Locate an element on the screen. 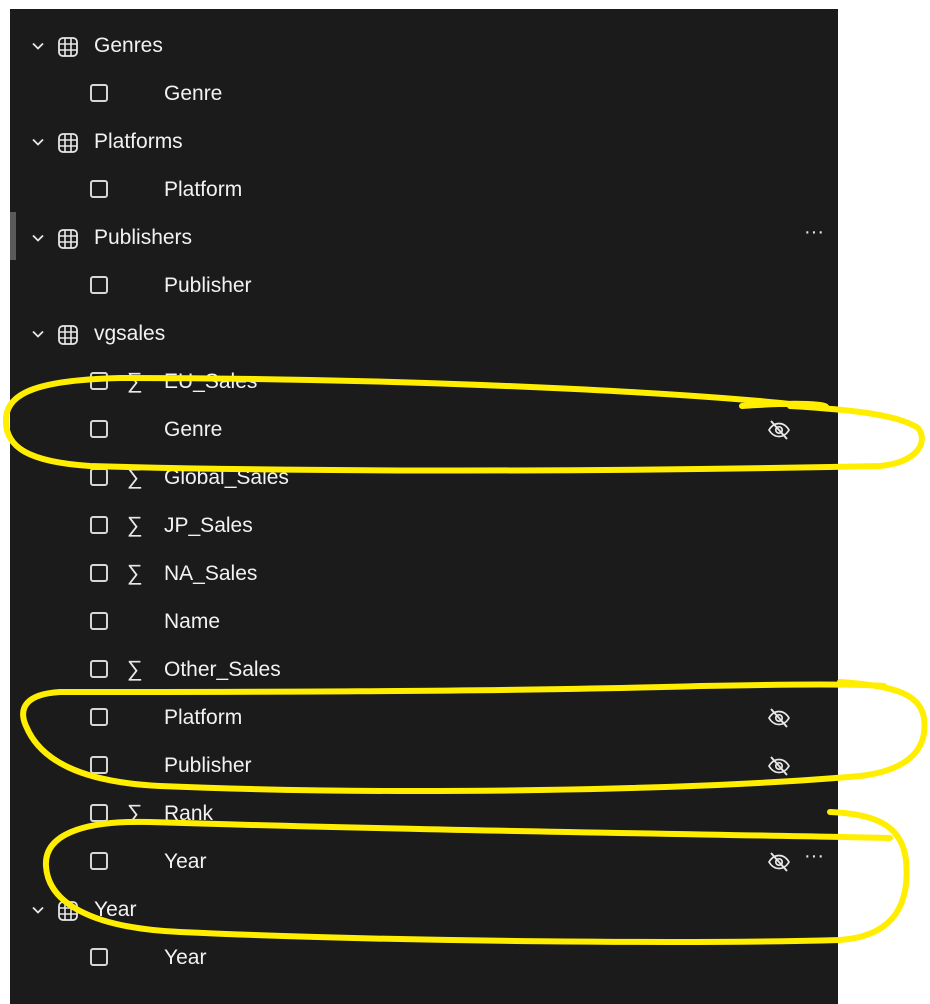  field-label: Name is located at coordinates (192, 621).